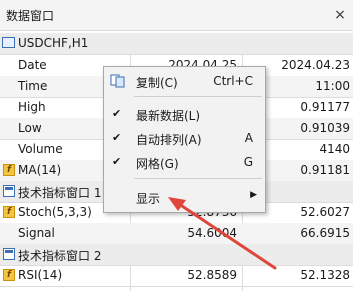 The image size is (353, 291). I want to click on row-name: RSI(14), so click(40, 275).